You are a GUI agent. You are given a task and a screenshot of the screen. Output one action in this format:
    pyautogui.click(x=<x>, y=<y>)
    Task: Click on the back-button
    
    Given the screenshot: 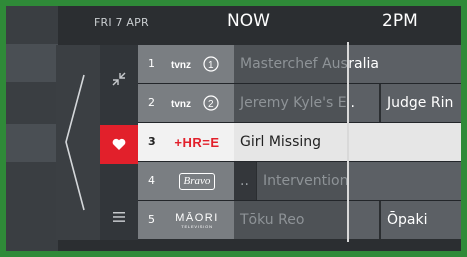 What is the action you would take?
    pyautogui.click(x=78, y=142)
    